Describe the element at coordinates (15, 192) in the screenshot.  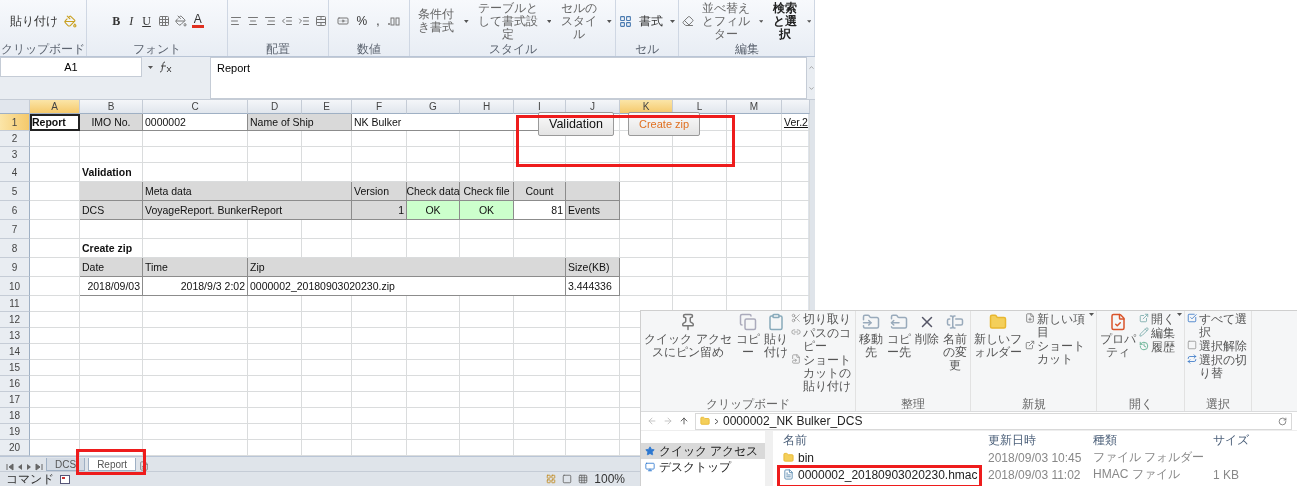
I see `row-header: 5` at that location.